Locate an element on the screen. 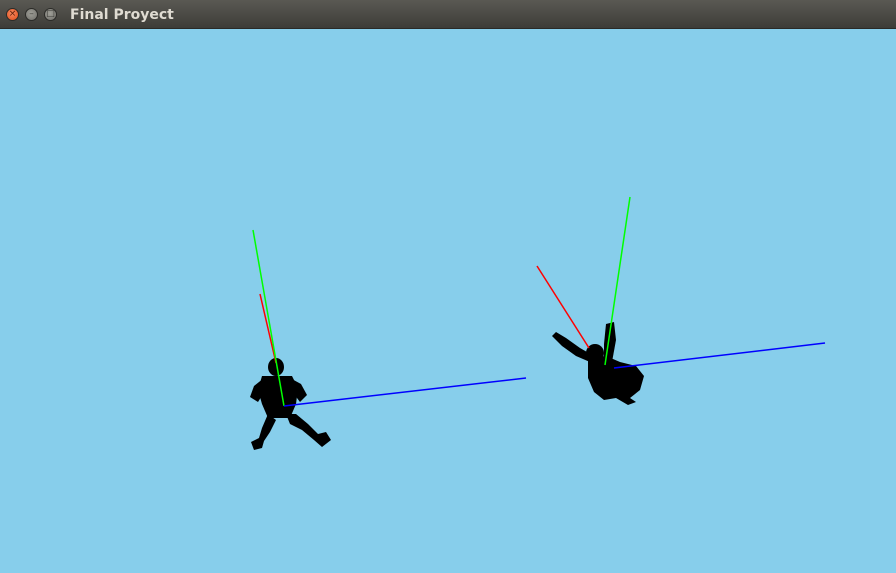 The height and width of the screenshot is (573, 896). left-axis-z is located at coordinates (405, 392).